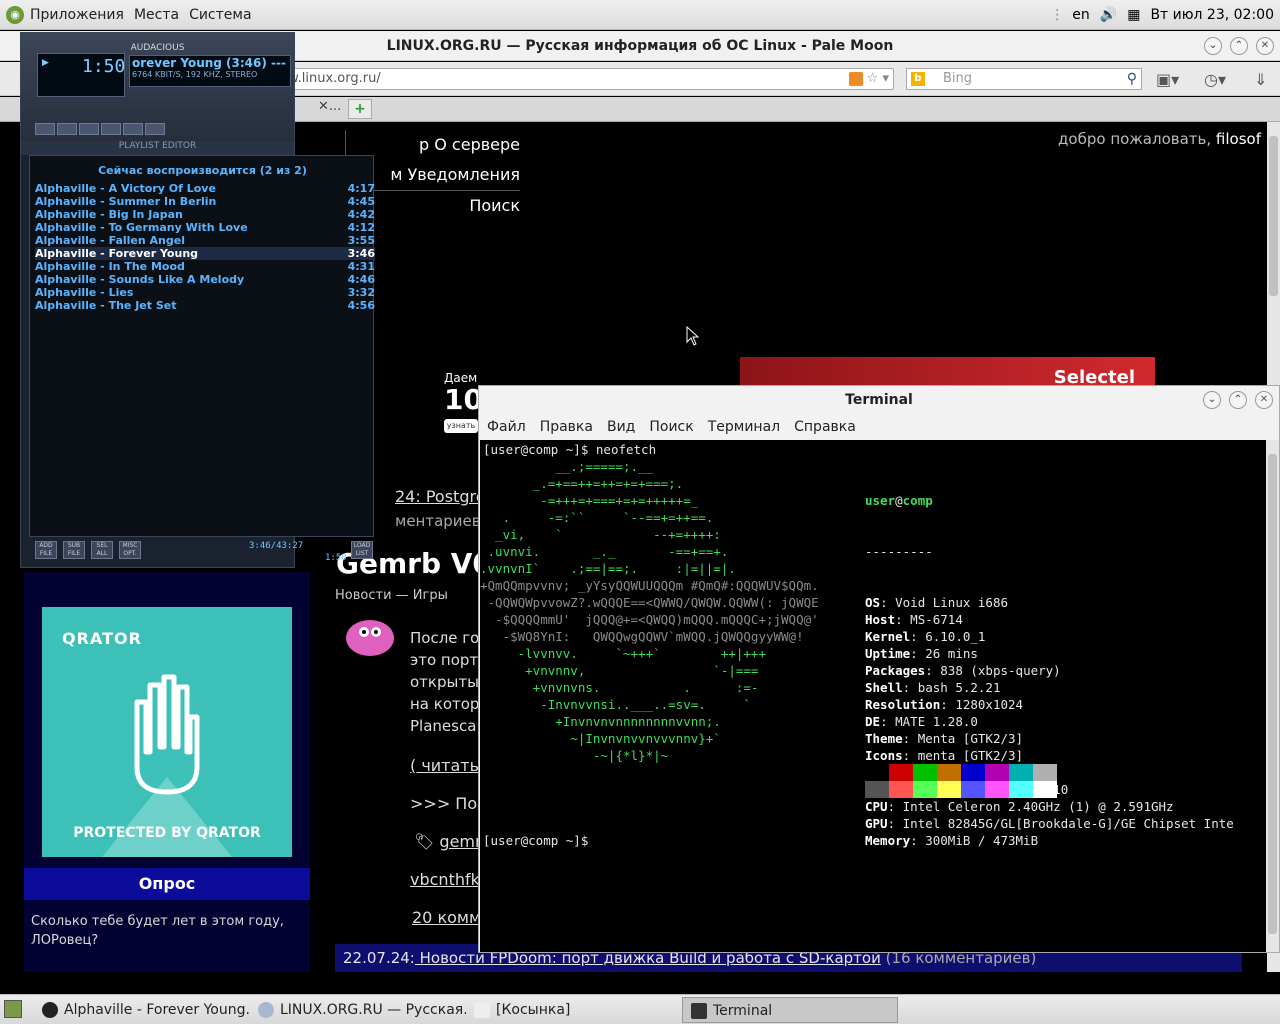 The image size is (1280, 1024). What do you see at coordinates (879, 427) in the screenshot?
I see `terminal-menubar: Файл Правка Вид Поиск Терминал Справка` at bounding box center [879, 427].